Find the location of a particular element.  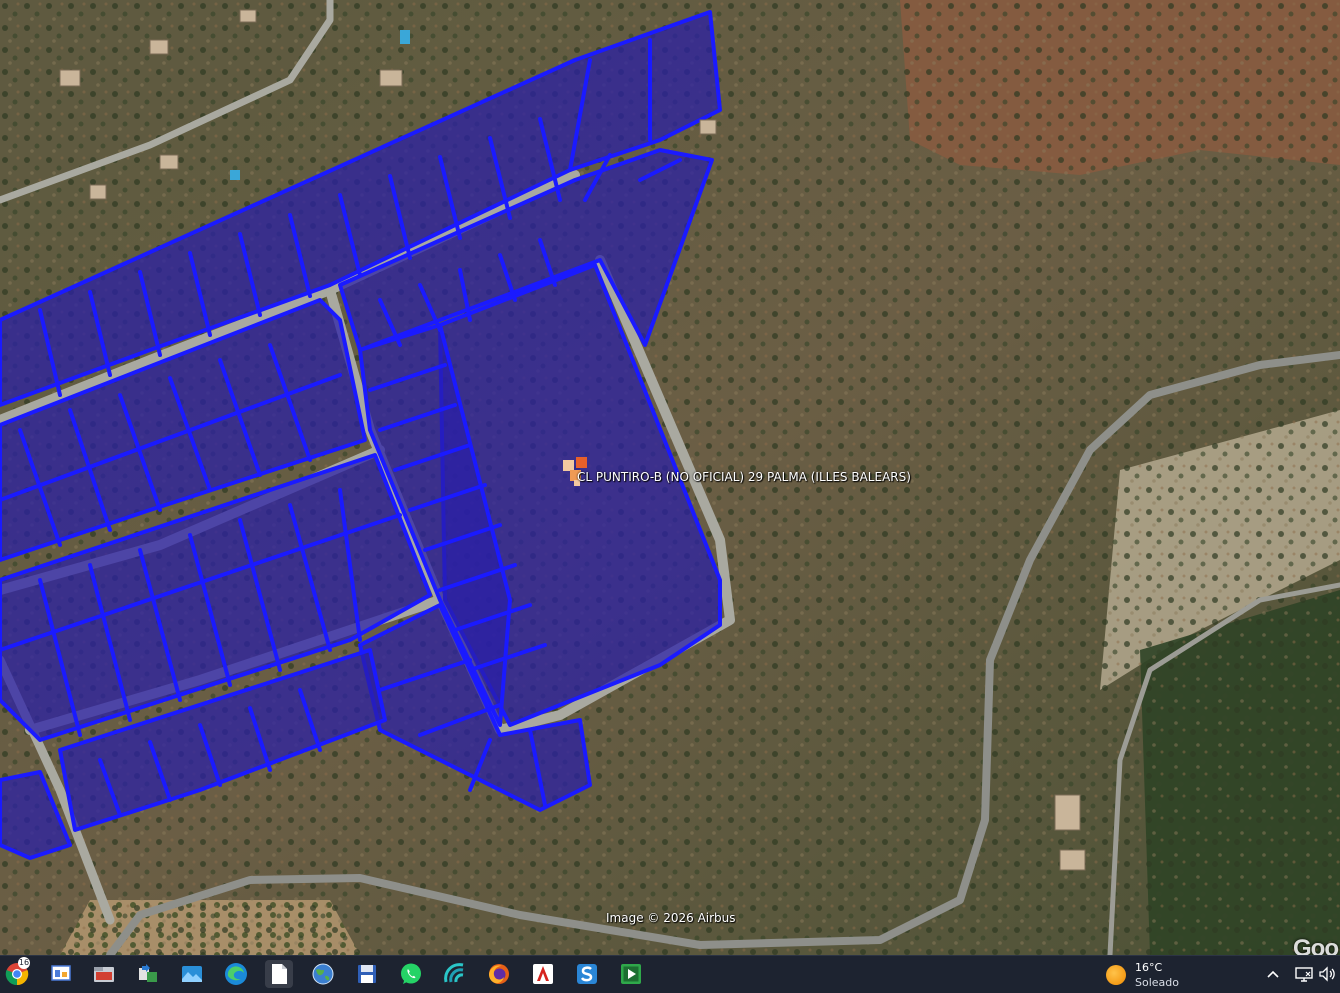

taskbar-app-google-earth is located at coordinates (323, 974).